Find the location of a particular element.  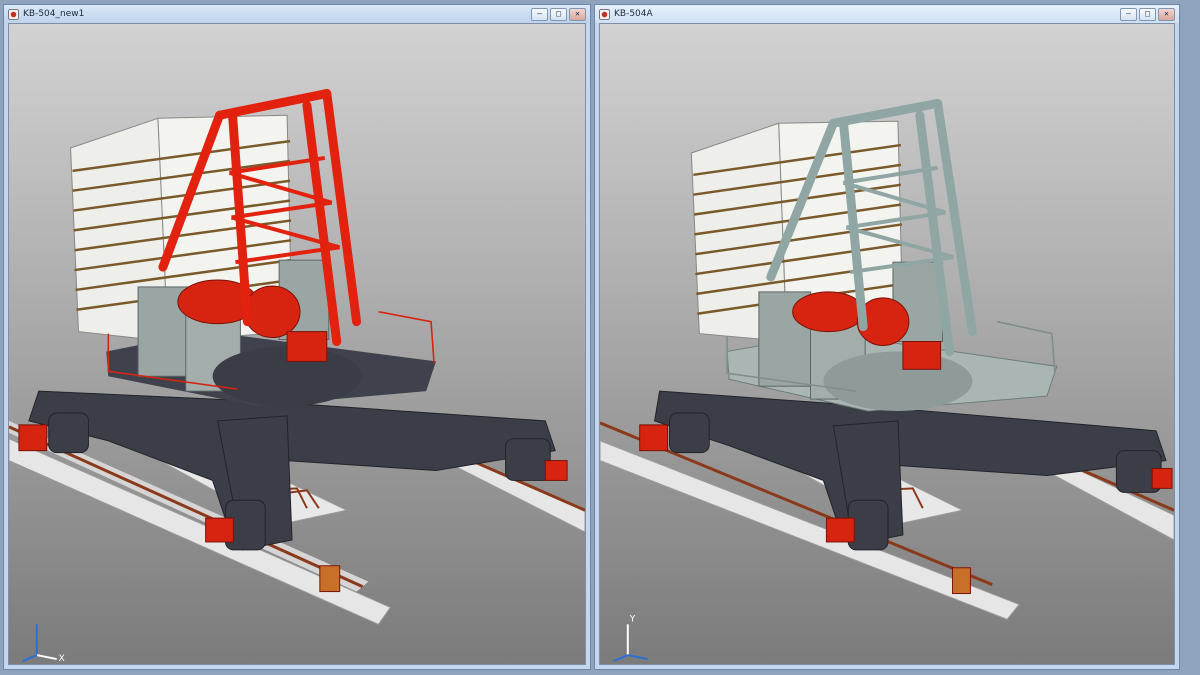

window-title: KB-504A is located at coordinates (633, 14).